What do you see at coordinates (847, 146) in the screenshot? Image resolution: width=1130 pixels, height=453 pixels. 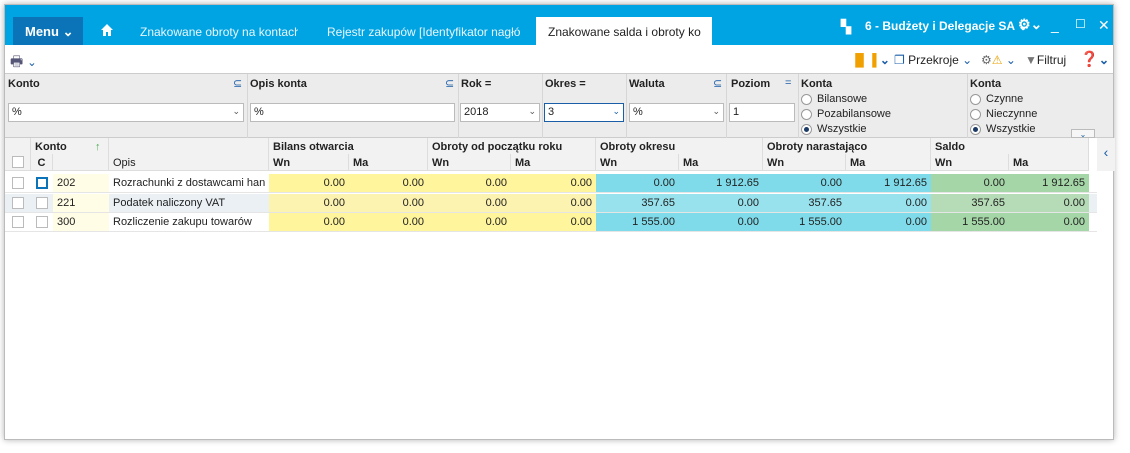 I see `group-header: Obroty narastająco` at bounding box center [847, 146].